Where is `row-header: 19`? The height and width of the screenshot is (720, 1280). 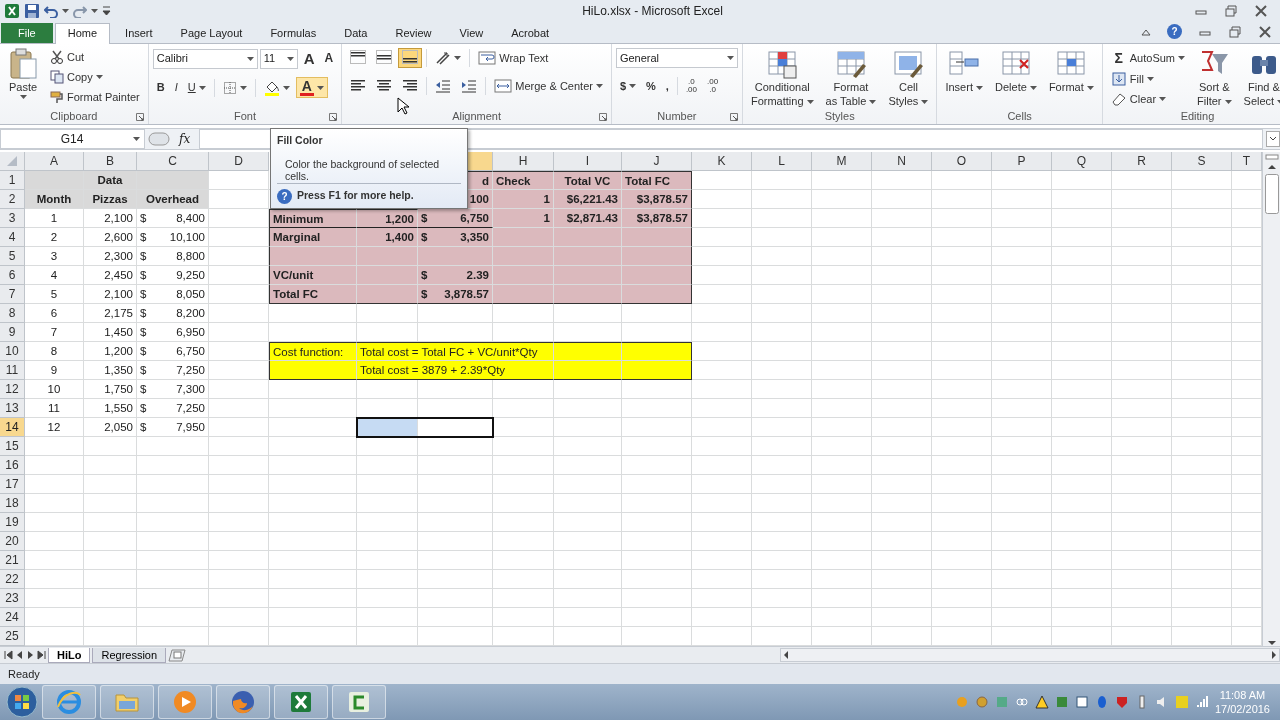 row-header: 19 is located at coordinates (12, 522).